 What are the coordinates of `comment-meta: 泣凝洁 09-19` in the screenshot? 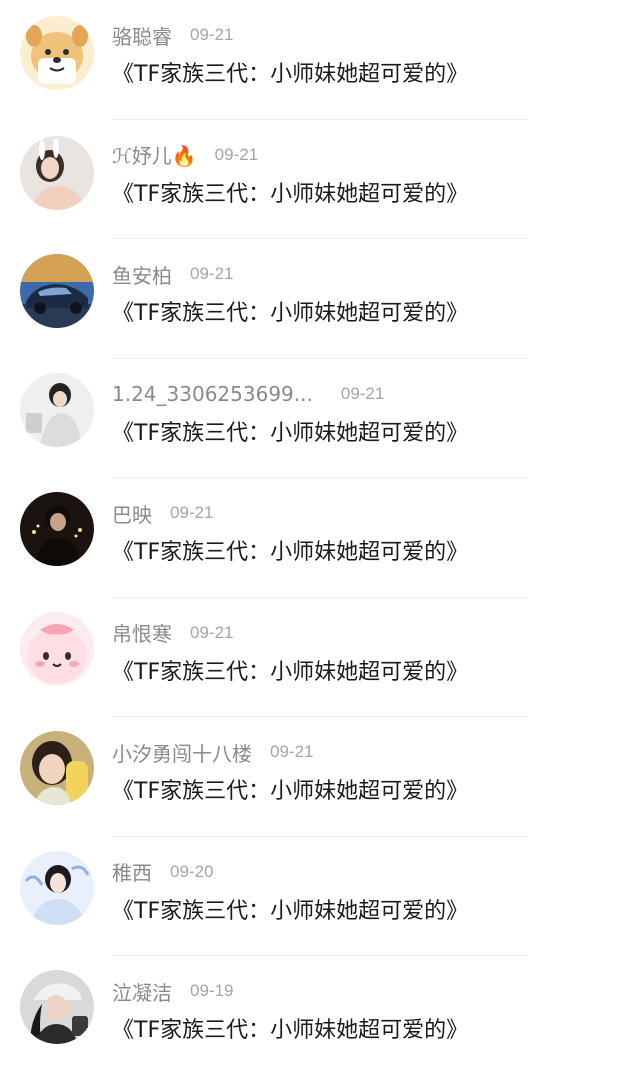 It's located at (172, 991).